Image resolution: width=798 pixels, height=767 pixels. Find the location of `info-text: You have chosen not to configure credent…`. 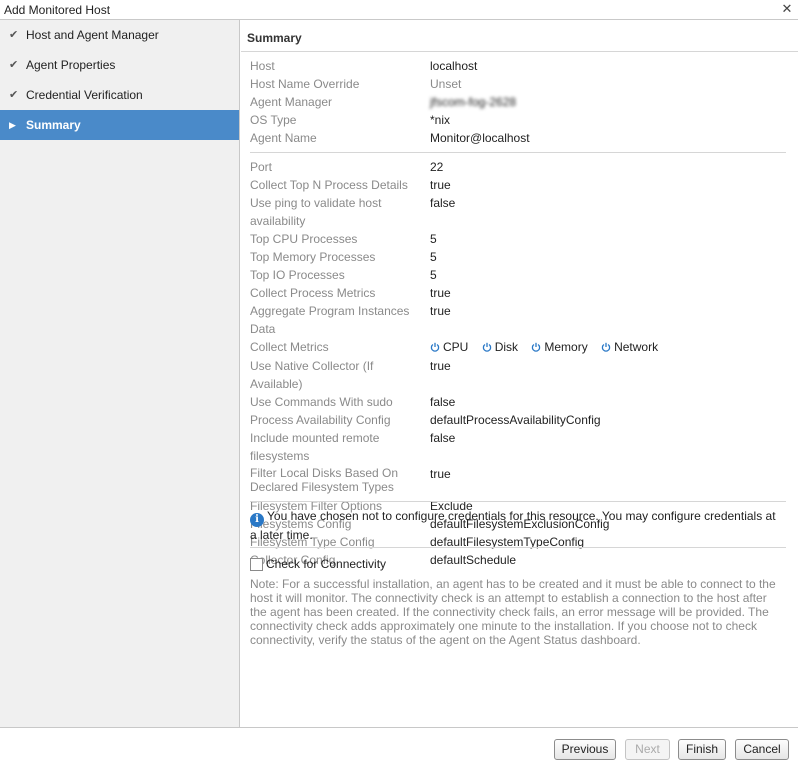

info-text: You have chosen not to configure credent… is located at coordinates (513, 525).